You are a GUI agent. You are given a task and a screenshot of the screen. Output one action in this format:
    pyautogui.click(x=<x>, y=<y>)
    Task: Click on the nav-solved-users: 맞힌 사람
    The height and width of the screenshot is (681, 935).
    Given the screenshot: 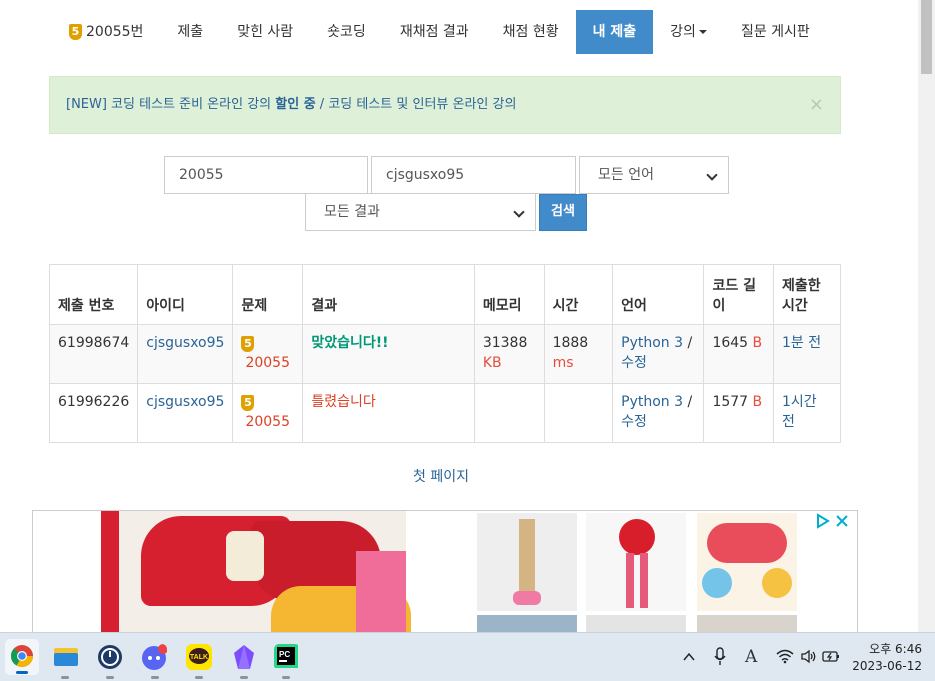 What is the action you would take?
    pyautogui.click(x=265, y=32)
    